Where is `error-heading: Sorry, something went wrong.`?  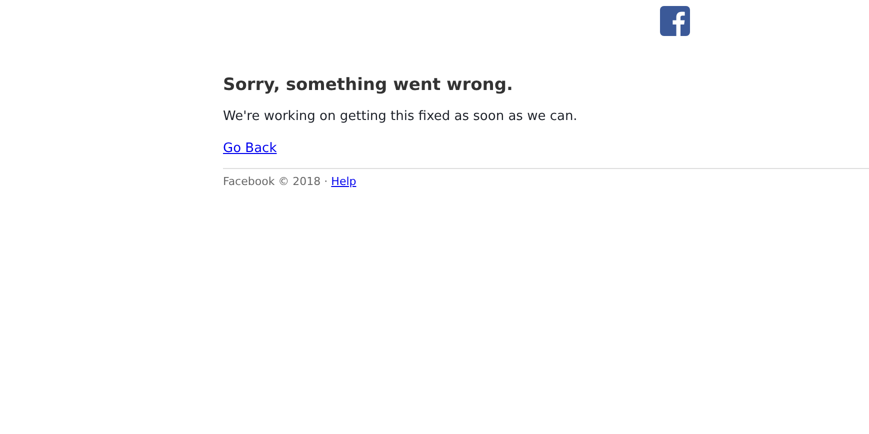 error-heading: Sorry, something went wrong. is located at coordinates (368, 85).